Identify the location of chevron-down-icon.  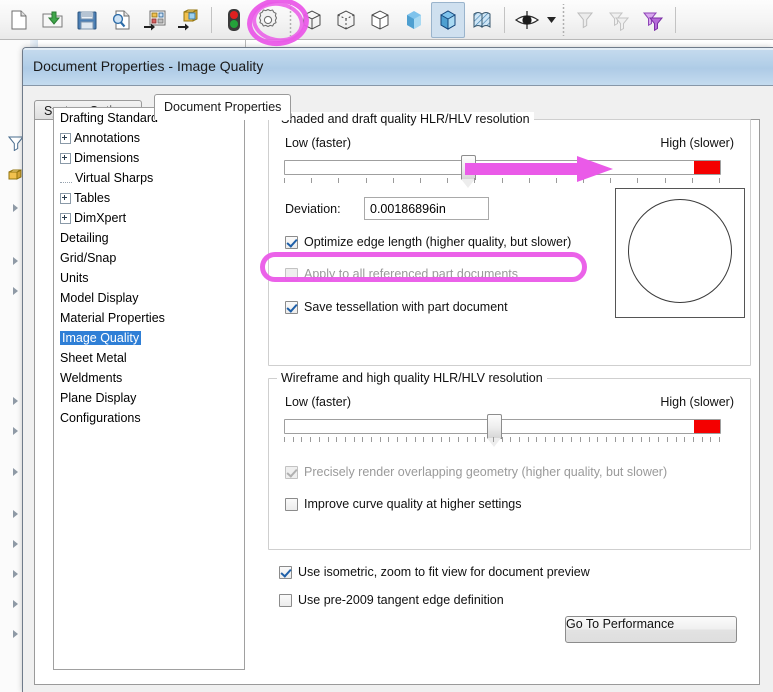
(551, 20).